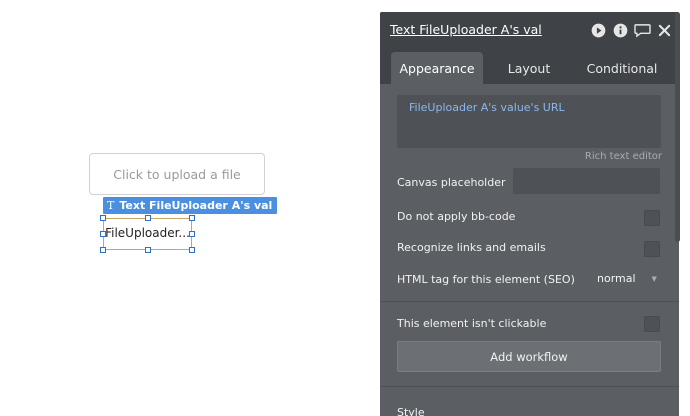  I want to click on tab-appearance: Appearance, so click(437, 68).